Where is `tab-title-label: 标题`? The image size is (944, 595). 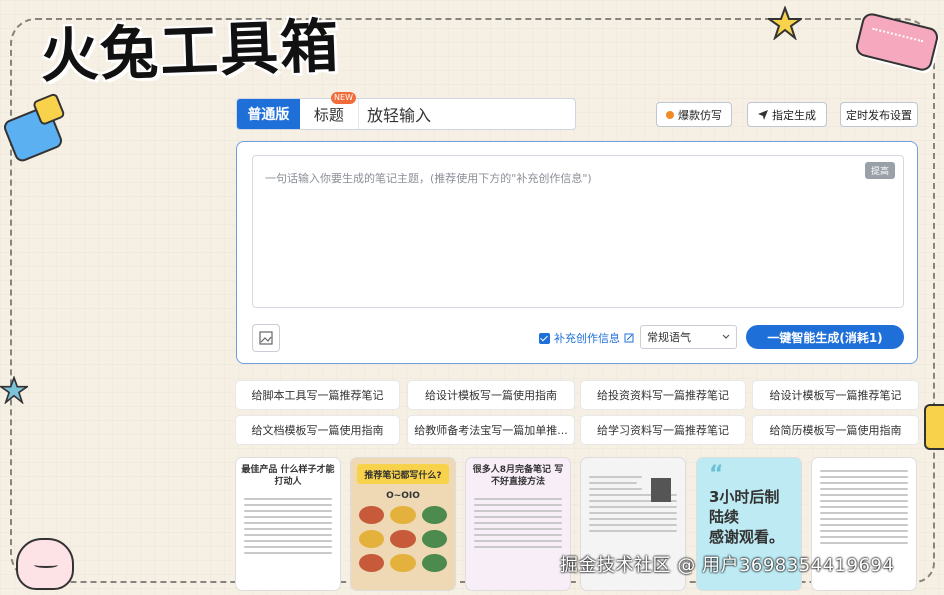 tab-title-label: 标题 is located at coordinates (328, 114).